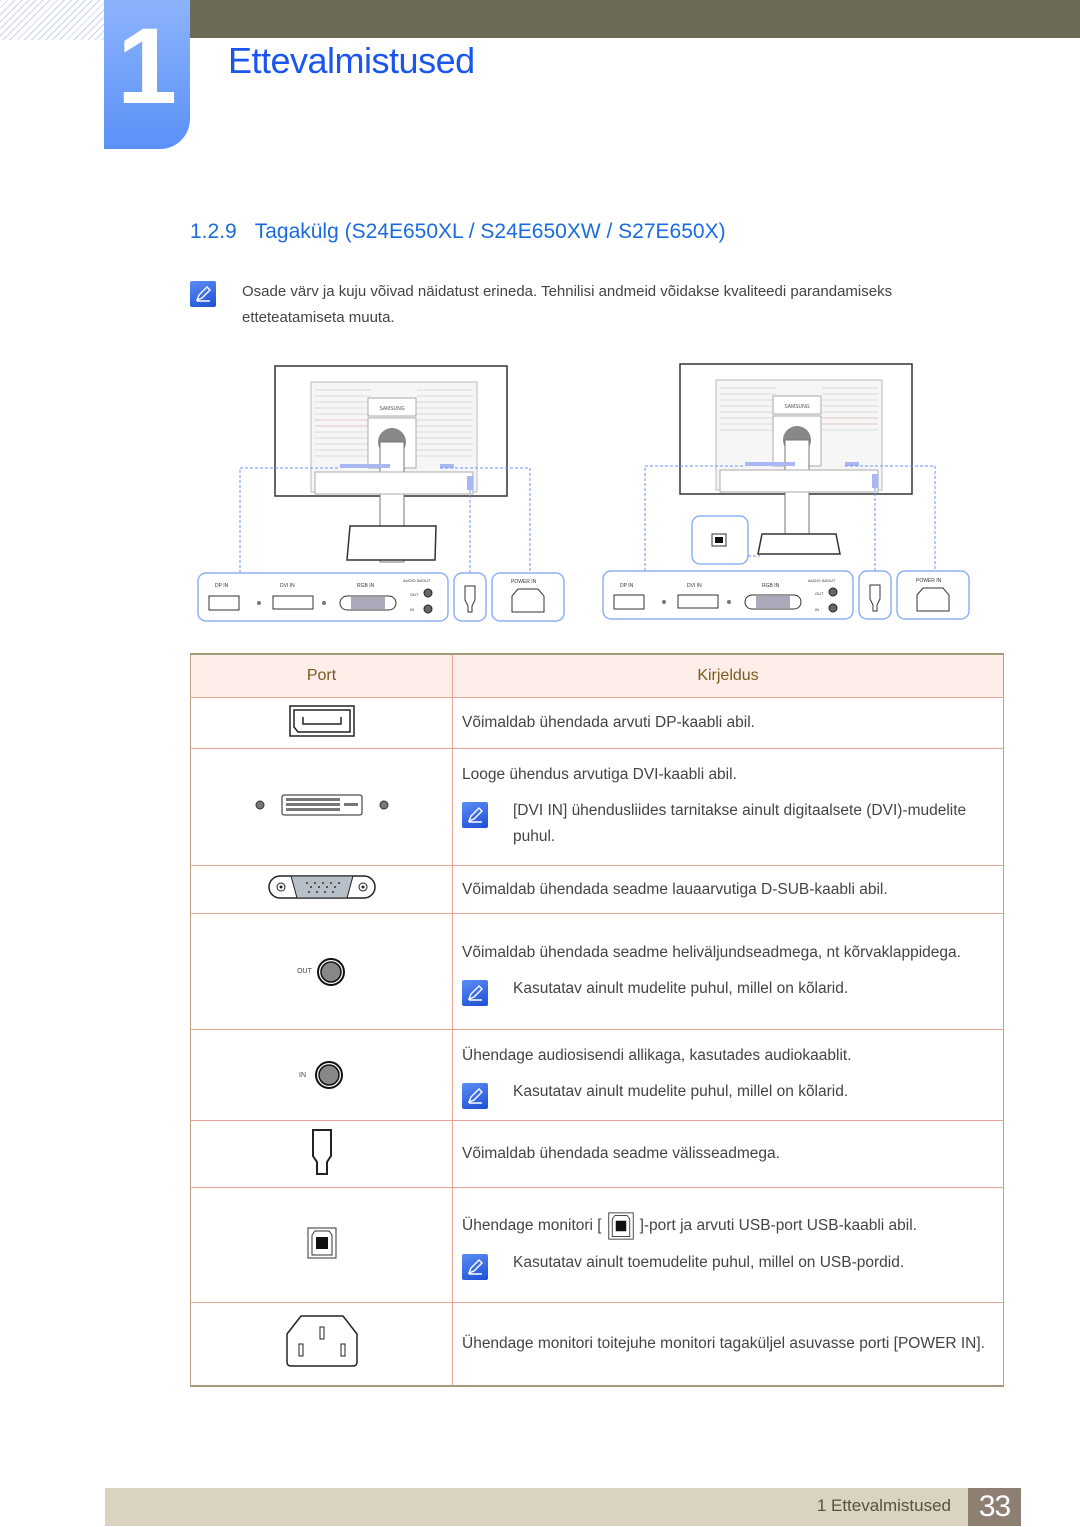 The width and height of the screenshot is (1080, 1527). What do you see at coordinates (532, 1226) in the screenshot?
I see `row-description-before: Ühendage monitori [` at bounding box center [532, 1226].